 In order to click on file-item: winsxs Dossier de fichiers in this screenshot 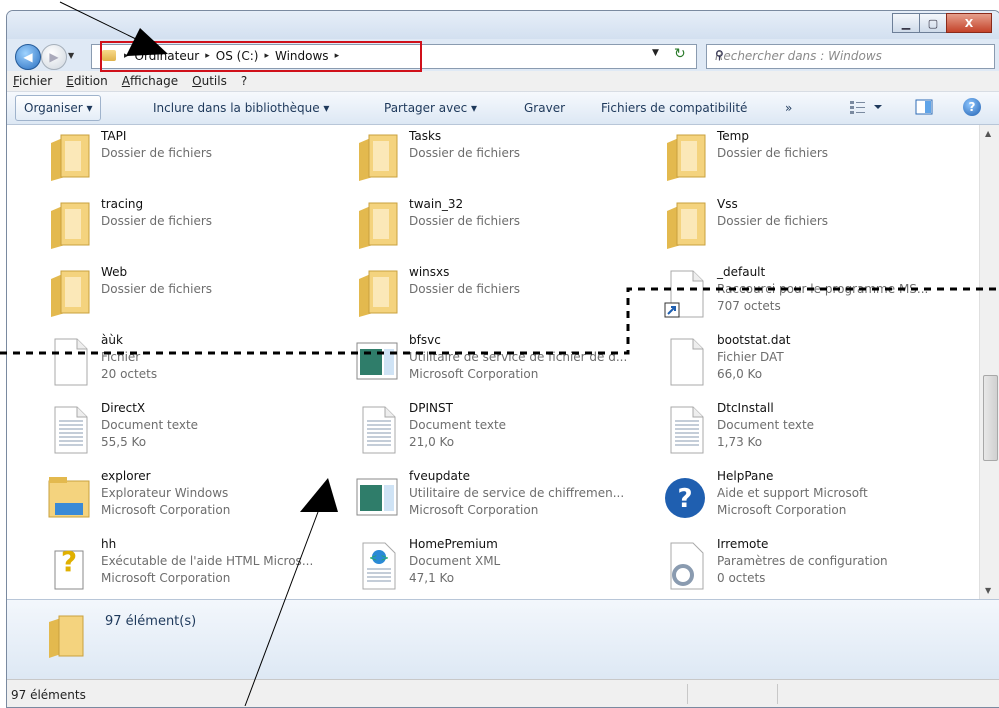, I will do `click(497, 296)`.